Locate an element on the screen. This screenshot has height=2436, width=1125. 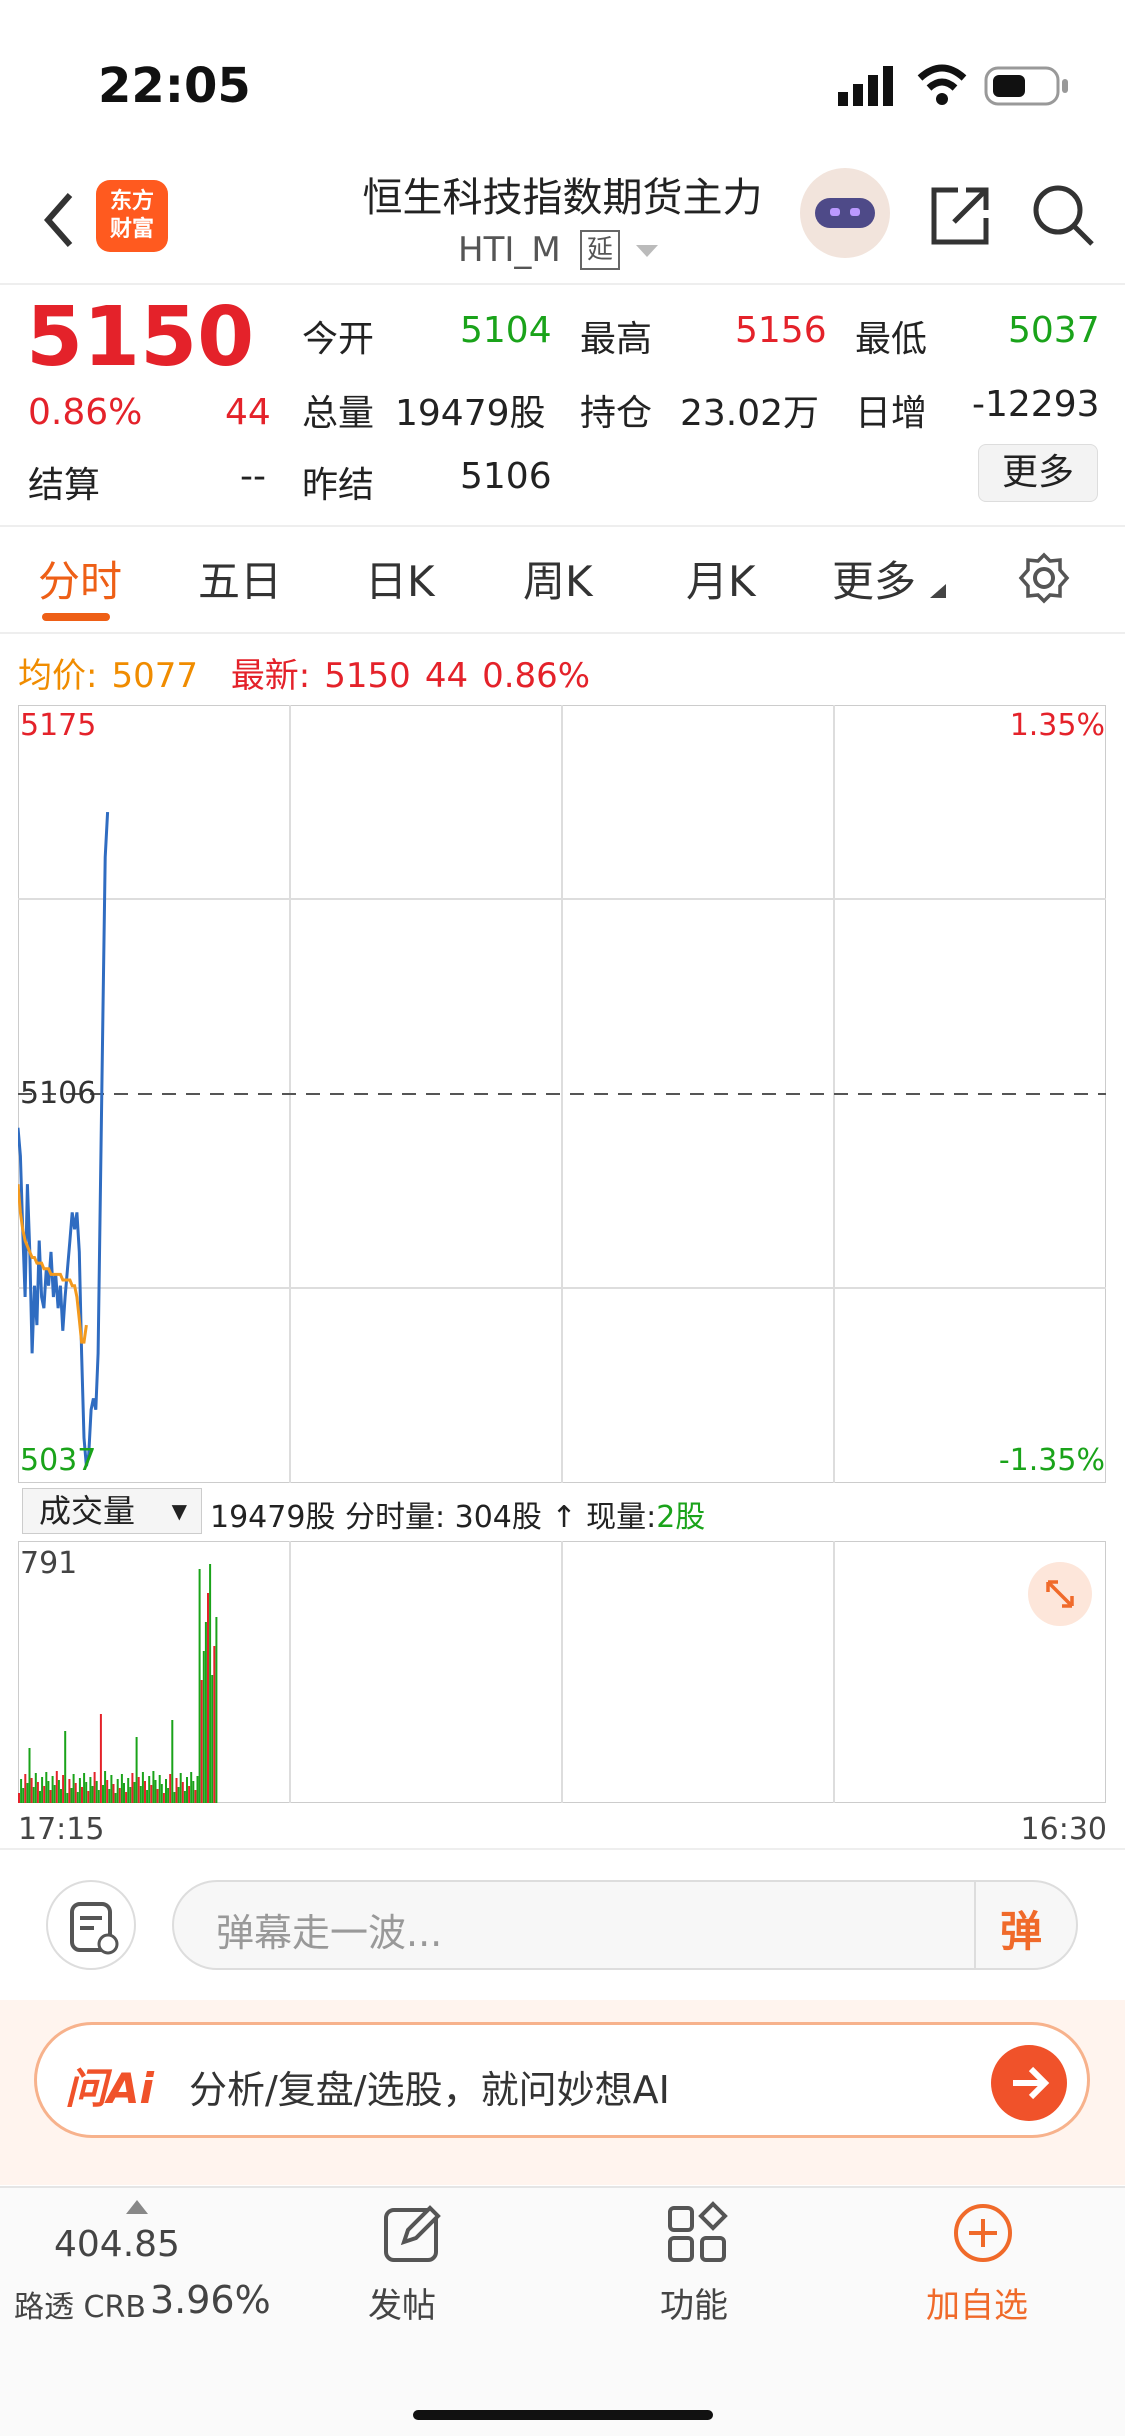
more-tri-icon is located at coordinates (938, 591).